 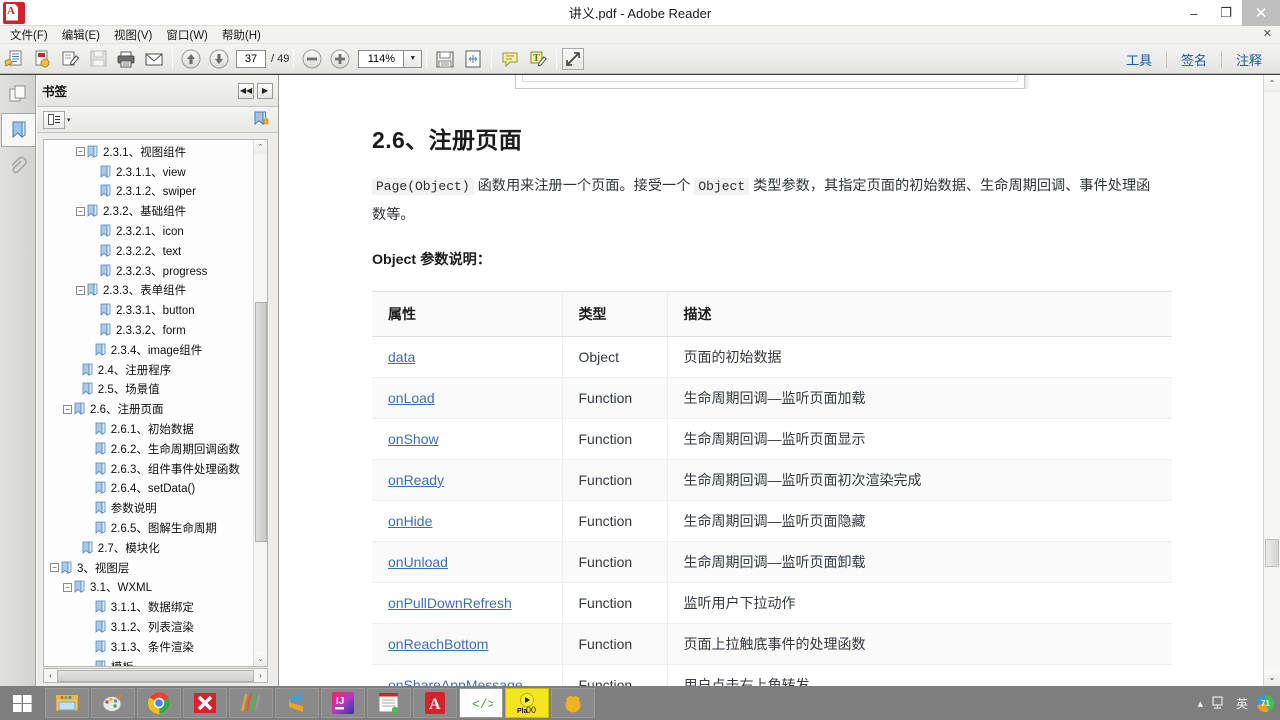 What do you see at coordinates (149, 271) in the screenshot?
I see `bookmark-item: 2.3.2.3、progress` at bounding box center [149, 271].